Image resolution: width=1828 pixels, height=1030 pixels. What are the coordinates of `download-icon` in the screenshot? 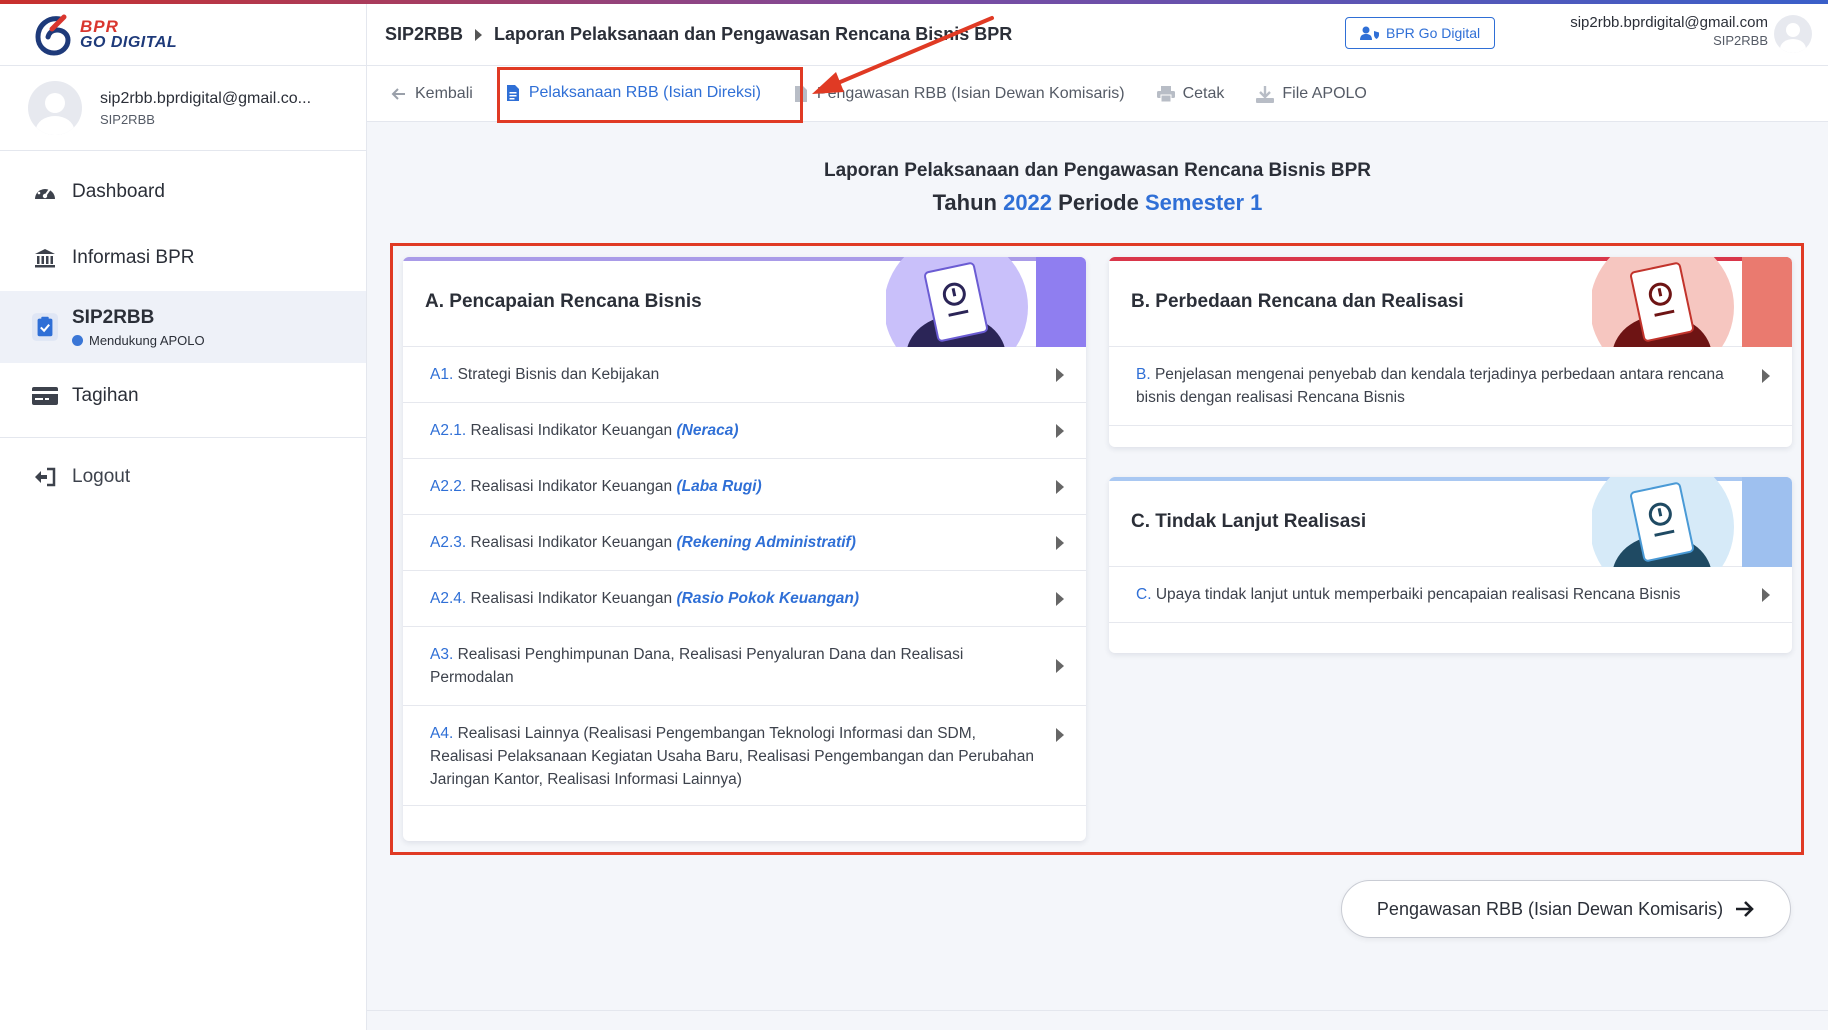 It's located at (1265, 94).